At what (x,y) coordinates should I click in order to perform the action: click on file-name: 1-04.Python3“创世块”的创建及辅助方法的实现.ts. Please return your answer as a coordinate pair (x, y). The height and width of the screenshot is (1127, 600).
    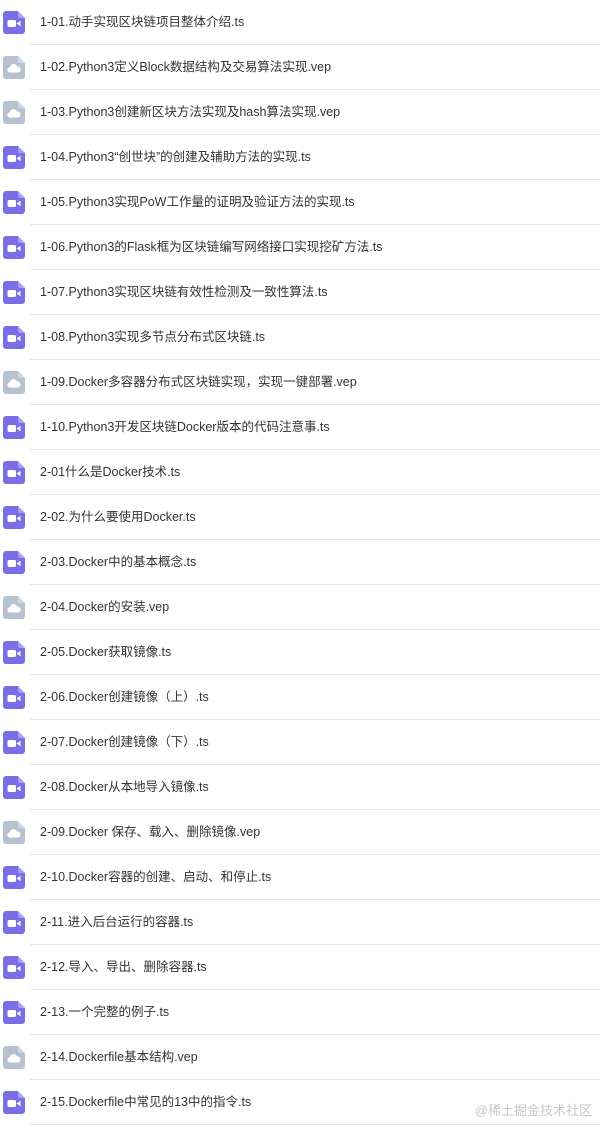
    Looking at the image, I should click on (175, 157).